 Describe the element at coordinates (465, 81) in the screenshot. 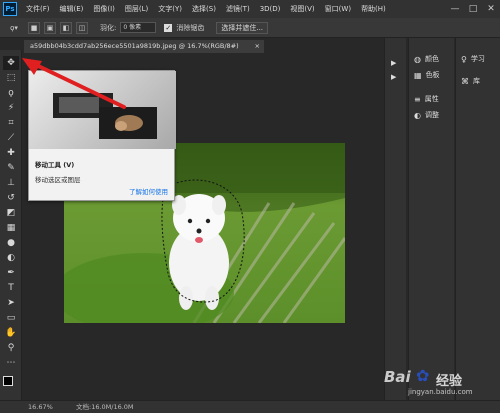

I see `libraries-icon: ⌘` at that location.